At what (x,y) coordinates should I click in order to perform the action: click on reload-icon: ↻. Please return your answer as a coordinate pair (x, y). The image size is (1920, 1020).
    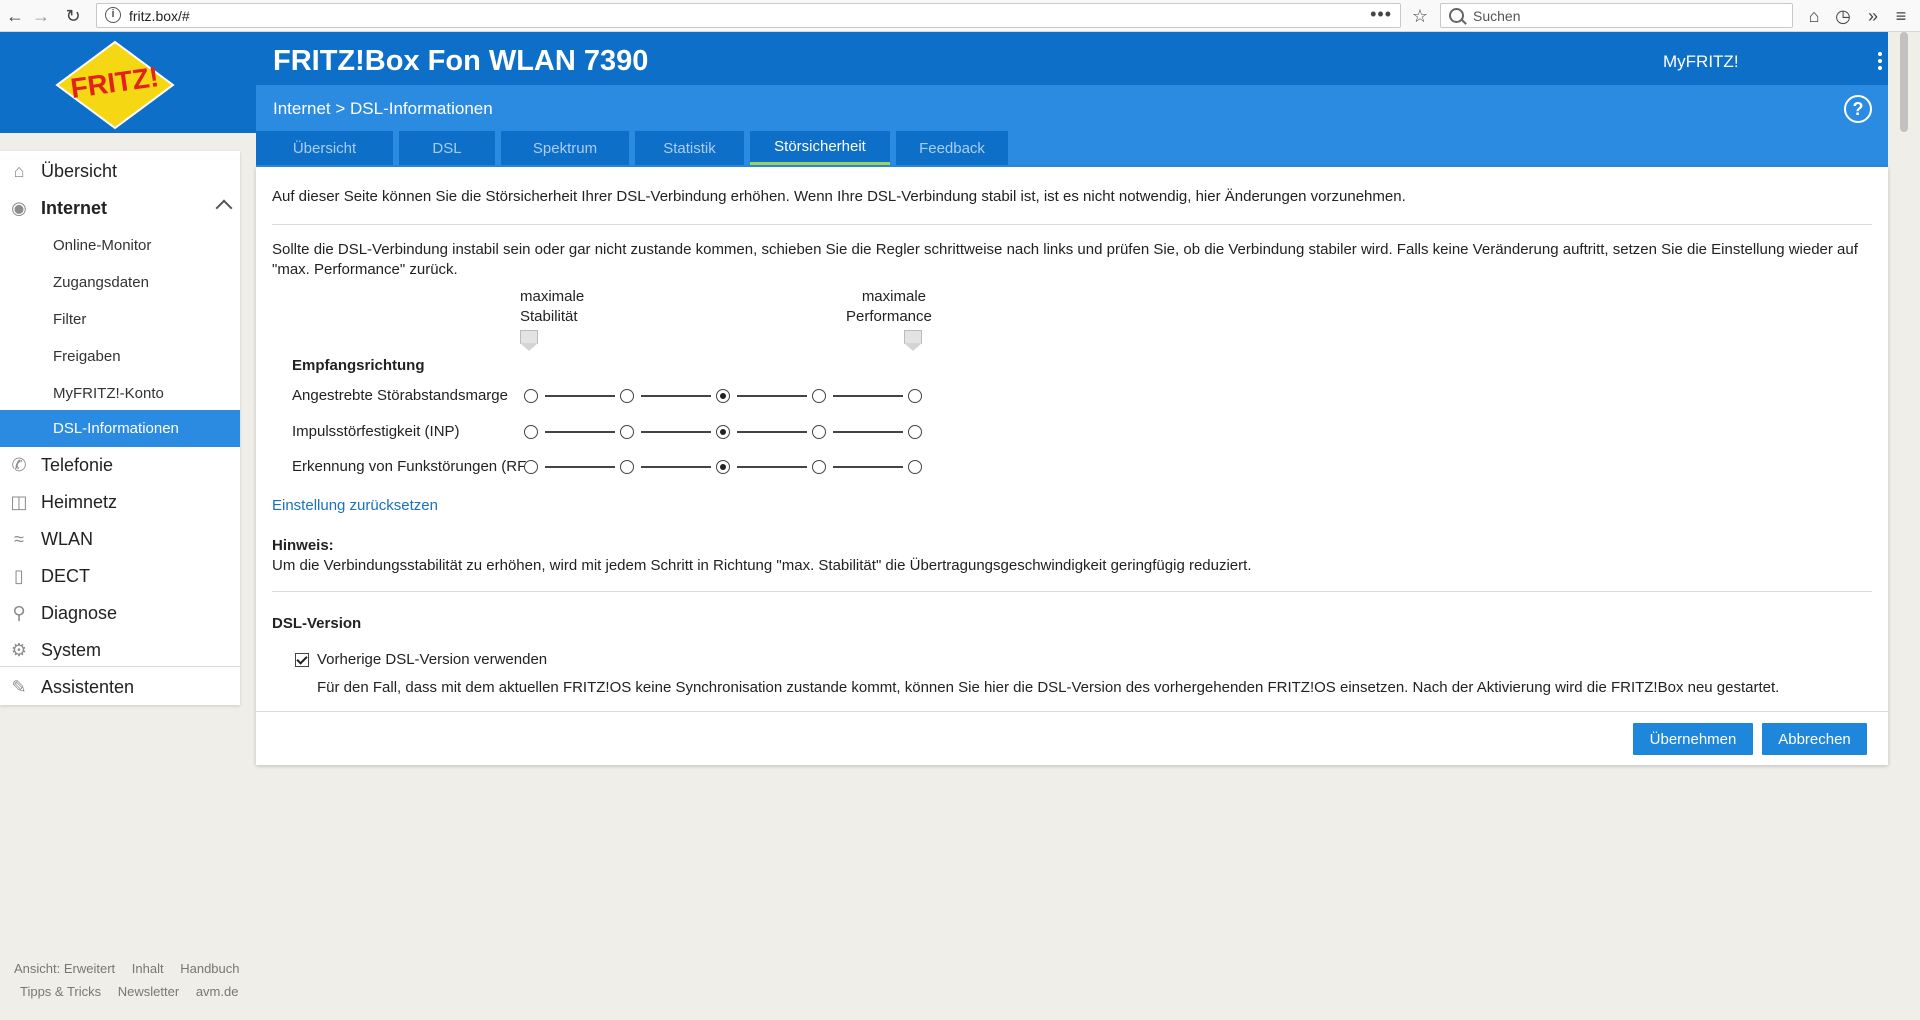
    Looking at the image, I should click on (73, 16).